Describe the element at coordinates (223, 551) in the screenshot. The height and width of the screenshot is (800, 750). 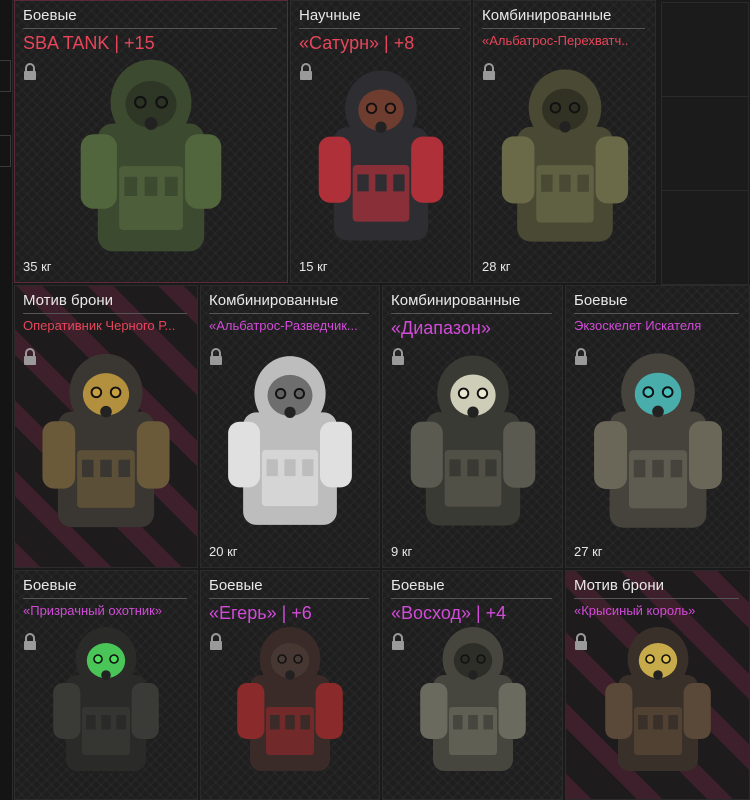
I see `armor-weight: 20 кг` at that location.